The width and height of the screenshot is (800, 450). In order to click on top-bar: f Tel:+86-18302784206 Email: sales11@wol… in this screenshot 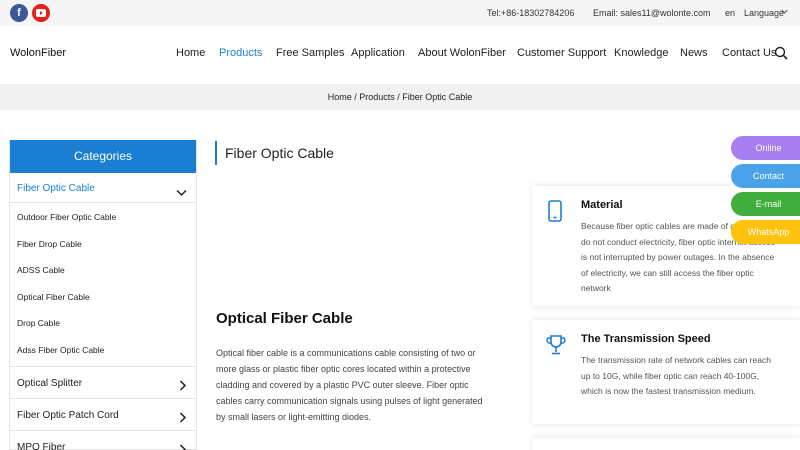, I will do `click(400, 13)`.